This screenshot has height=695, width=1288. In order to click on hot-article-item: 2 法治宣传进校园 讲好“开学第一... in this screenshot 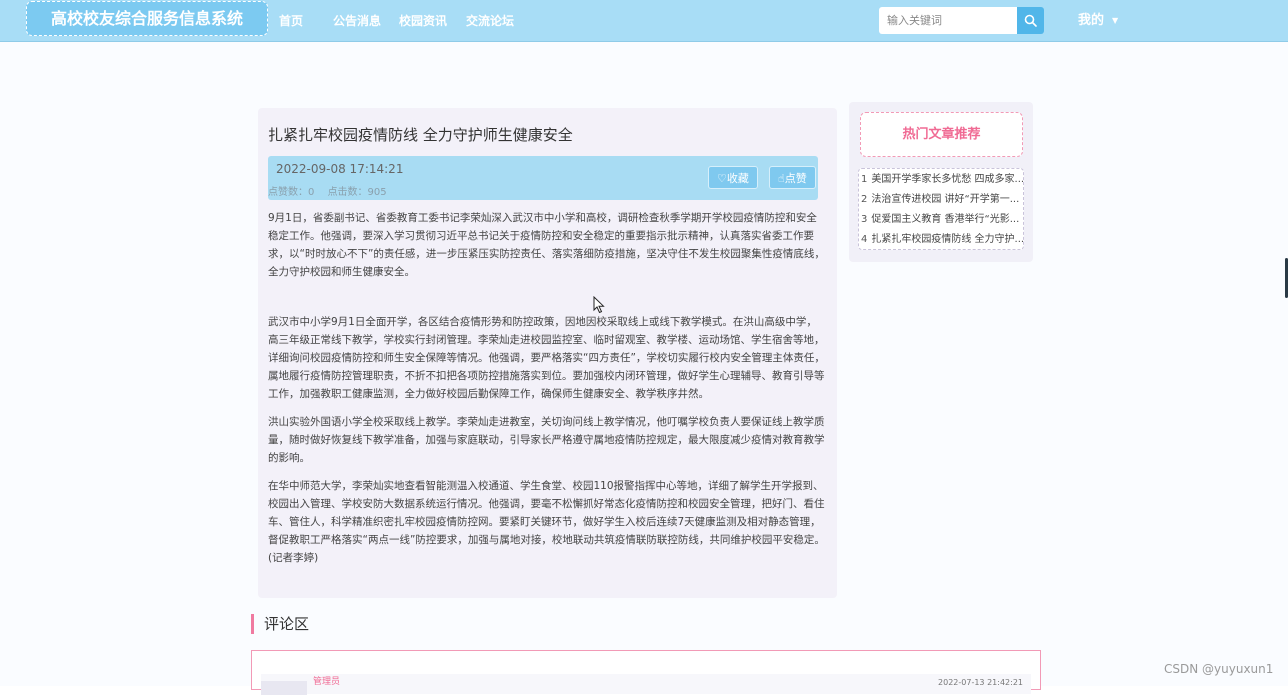, I will do `click(941, 200)`.